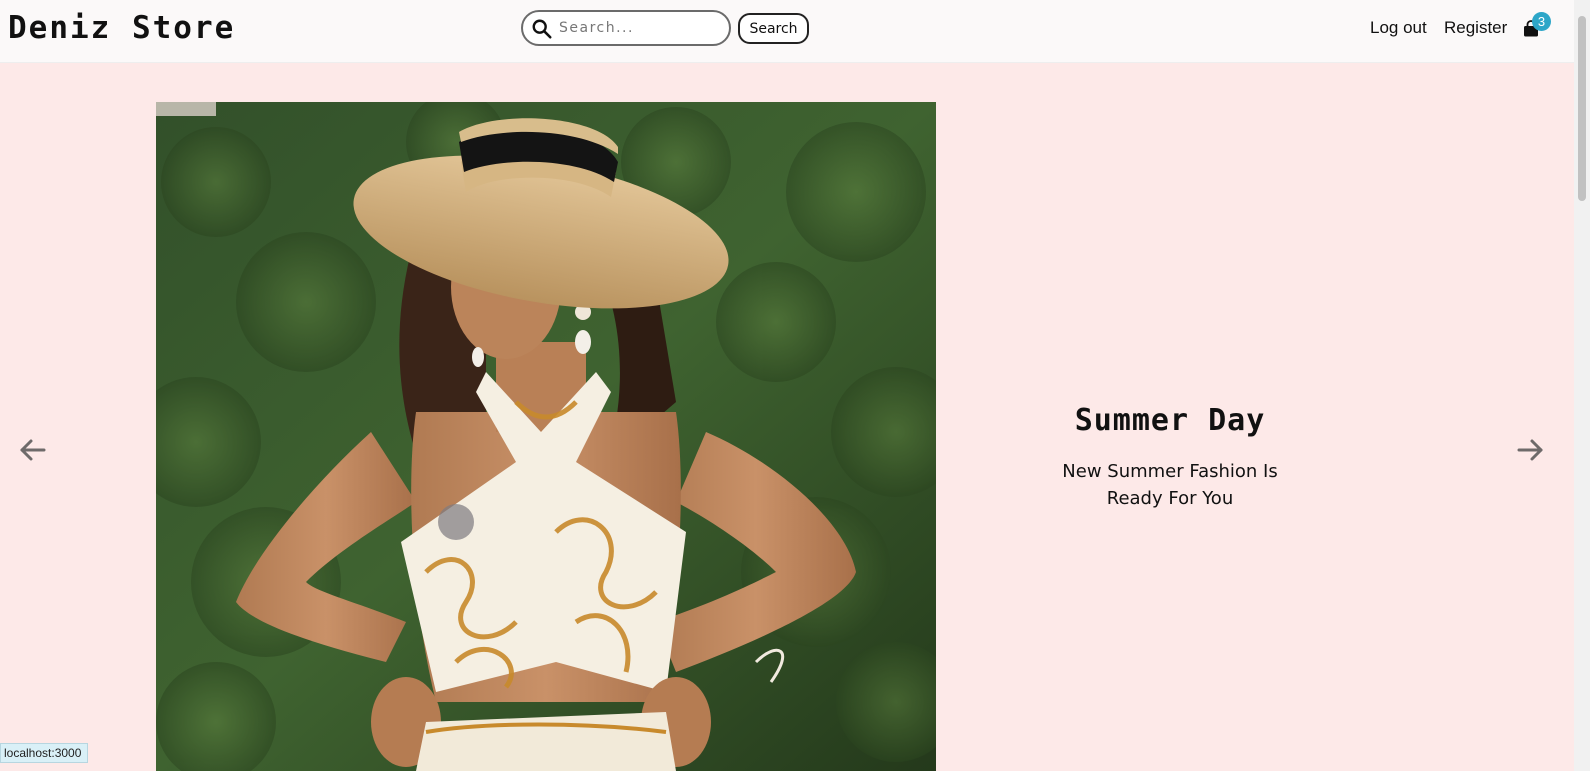  What do you see at coordinates (773, 28) in the screenshot?
I see `search-button: Search` at bounding box center [773, 28].